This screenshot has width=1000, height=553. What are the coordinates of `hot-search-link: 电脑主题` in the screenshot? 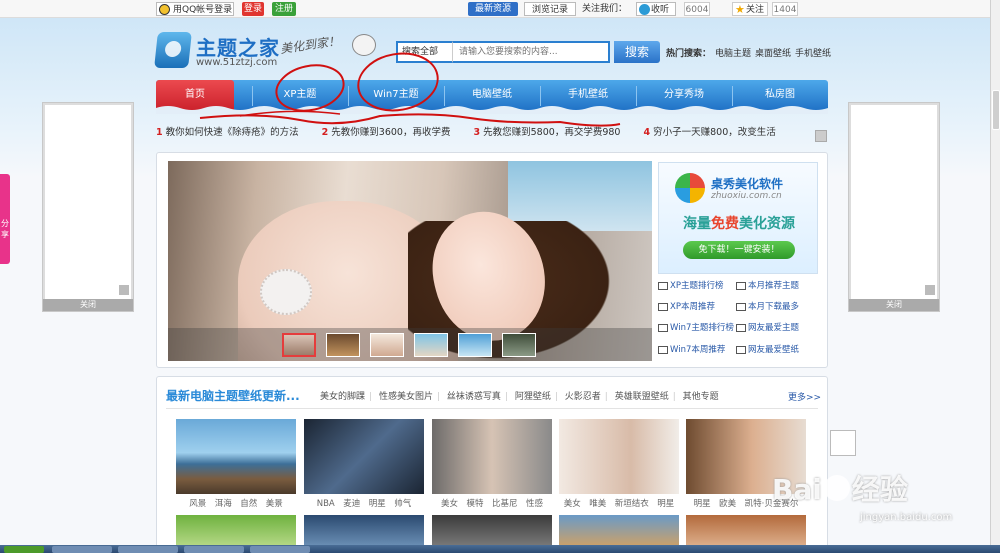 It's located at (733, 54).